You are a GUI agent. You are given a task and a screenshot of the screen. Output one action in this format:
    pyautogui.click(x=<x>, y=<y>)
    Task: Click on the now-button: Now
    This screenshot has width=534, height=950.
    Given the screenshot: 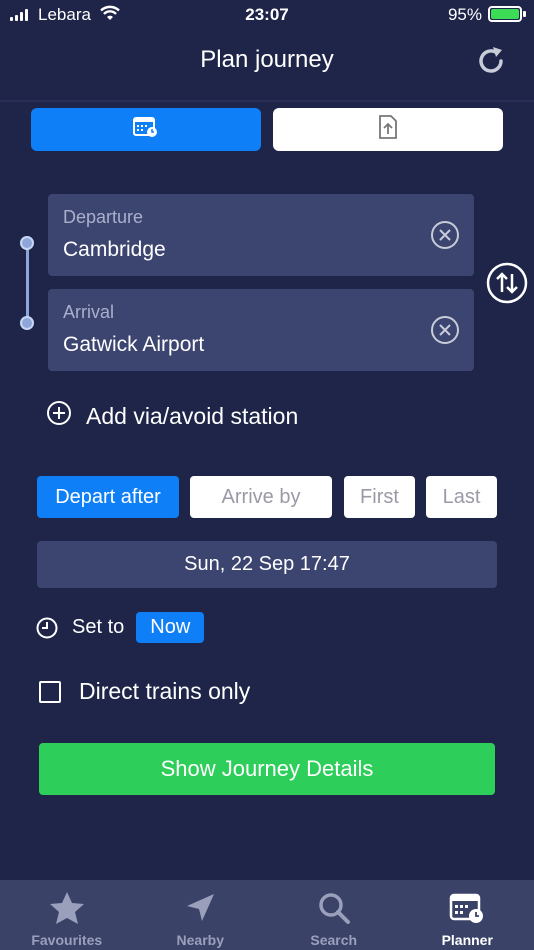 What is the action you would take?
    pyautogui.click(x=170, y=627)
    